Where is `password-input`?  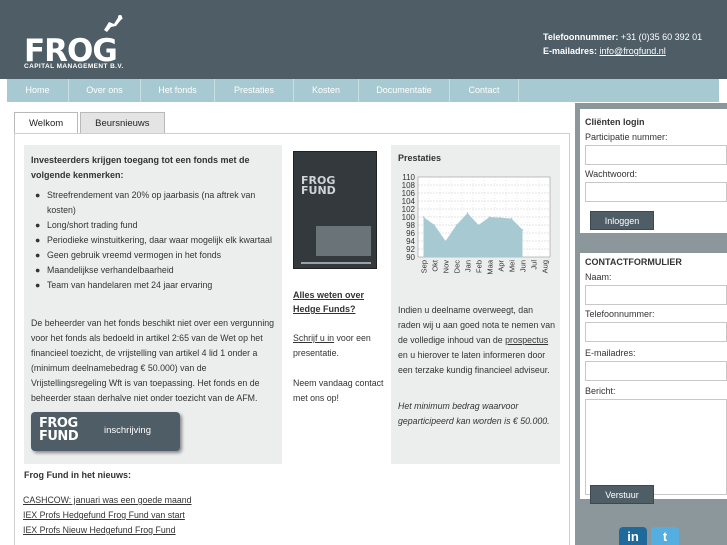
password-input is located at coordinates (656, 192).